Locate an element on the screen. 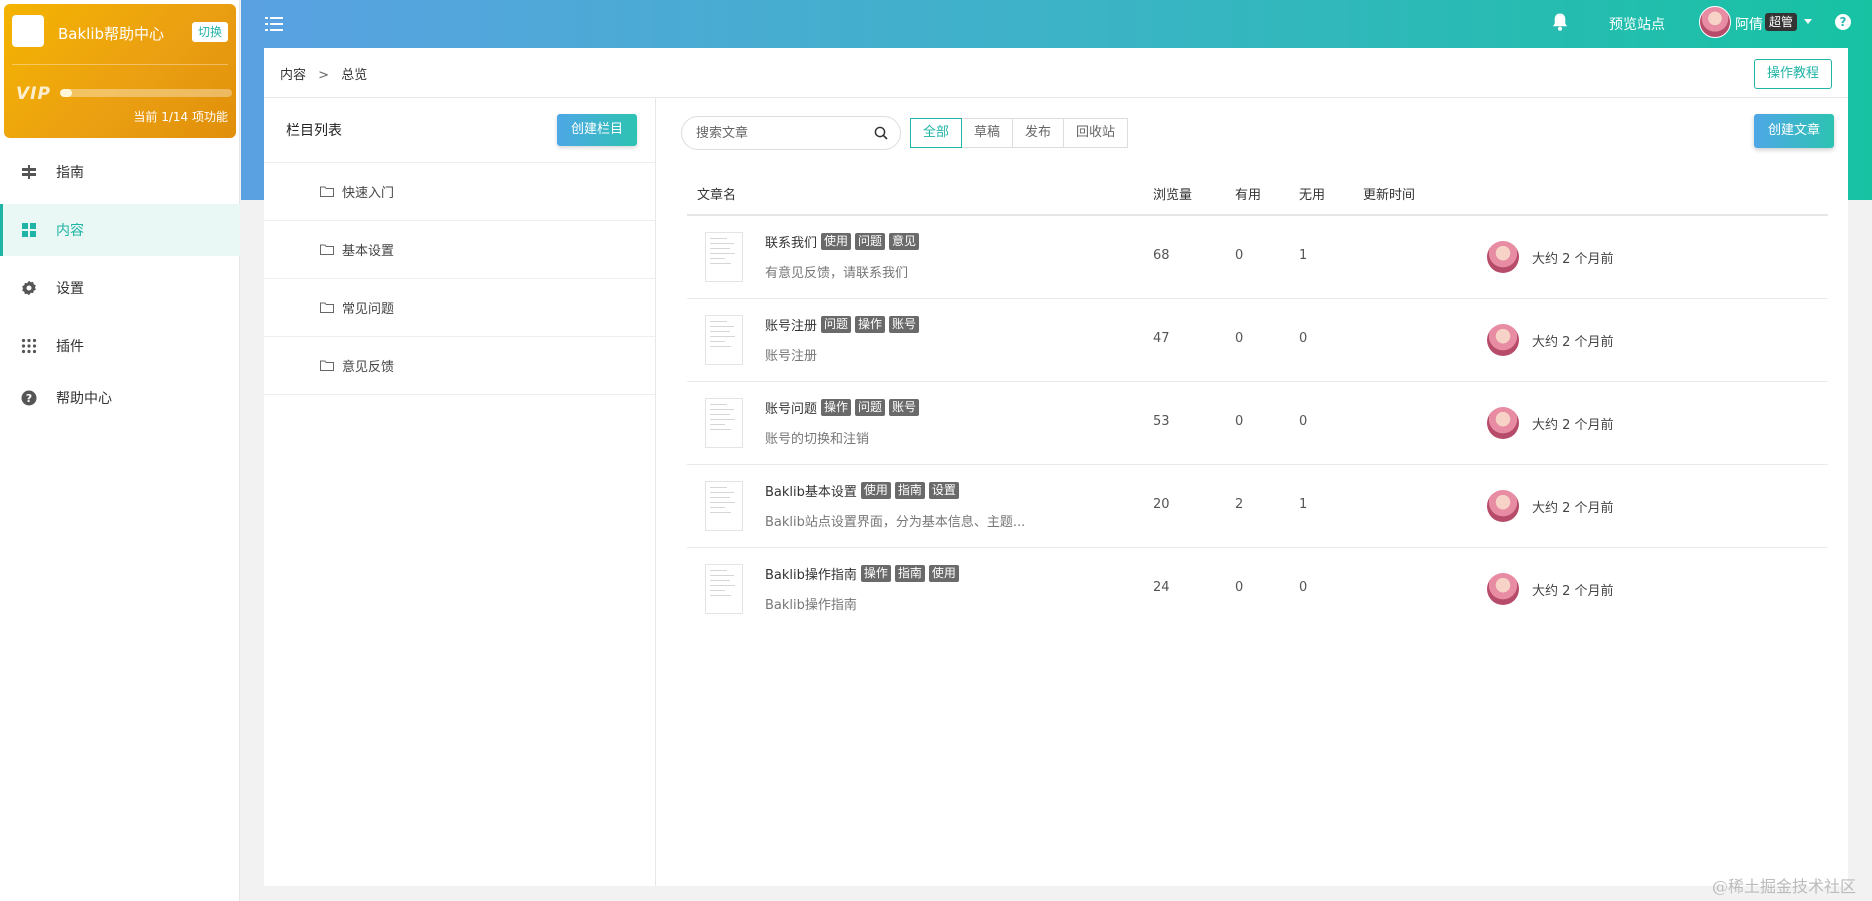 The height and width of the screenshot is (901, 1872). search-input is located at coordinates (781, 133).